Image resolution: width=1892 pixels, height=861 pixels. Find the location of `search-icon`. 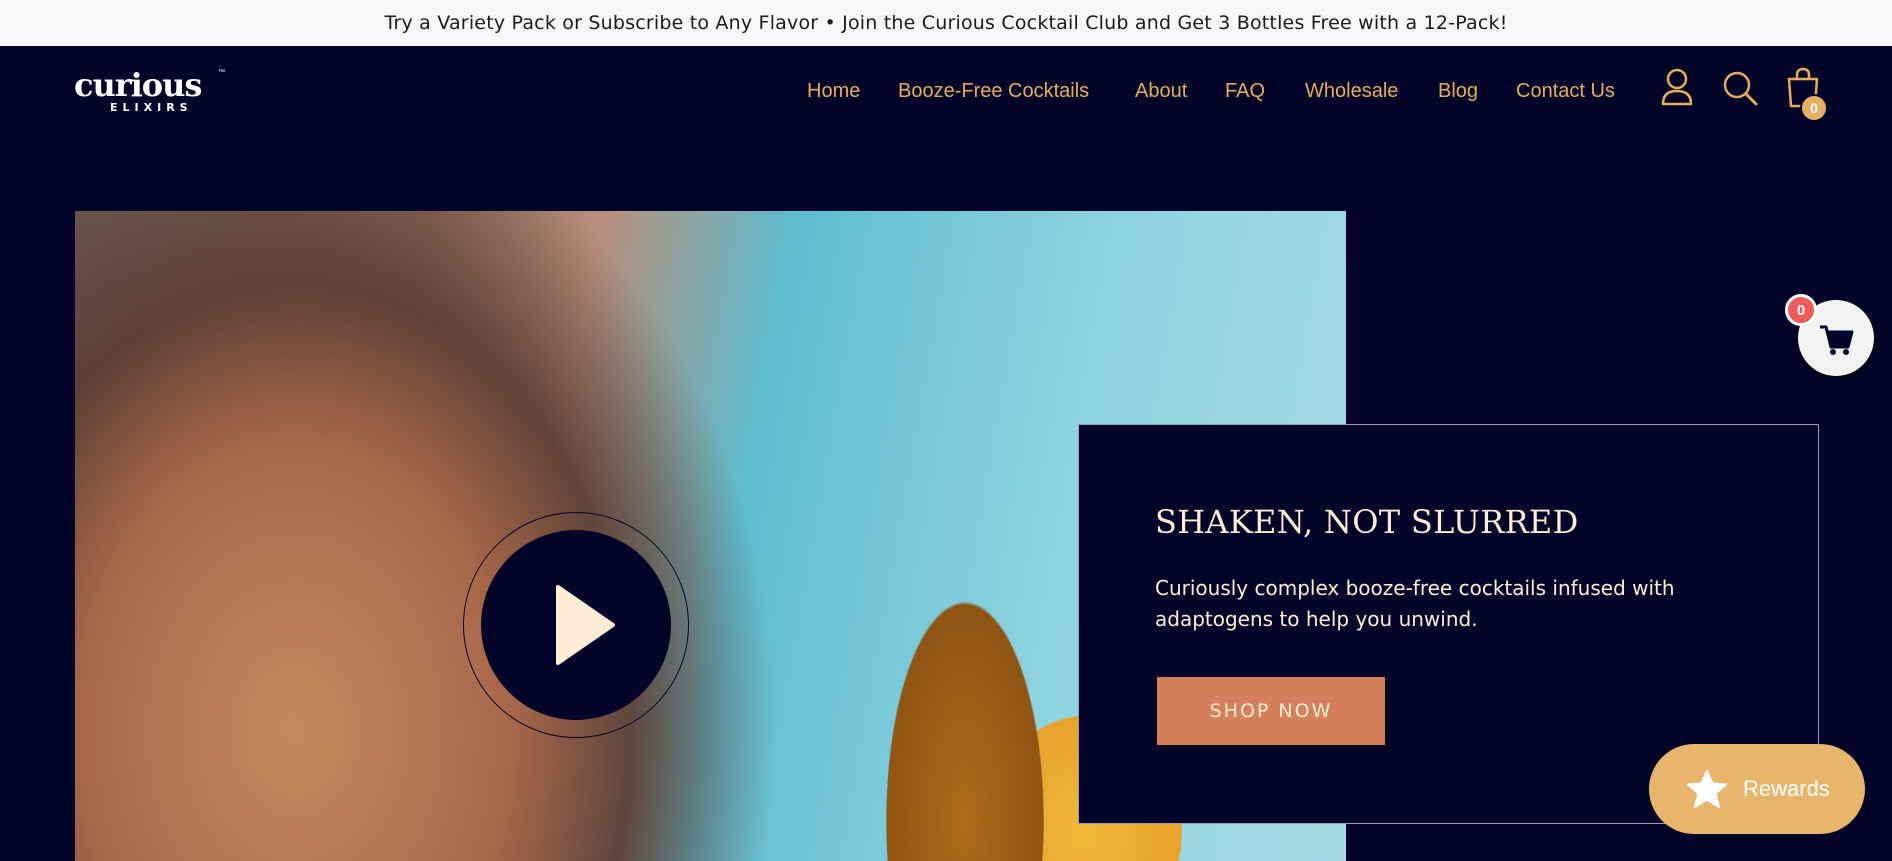

search-icon is located at coordinates (1740, 90).